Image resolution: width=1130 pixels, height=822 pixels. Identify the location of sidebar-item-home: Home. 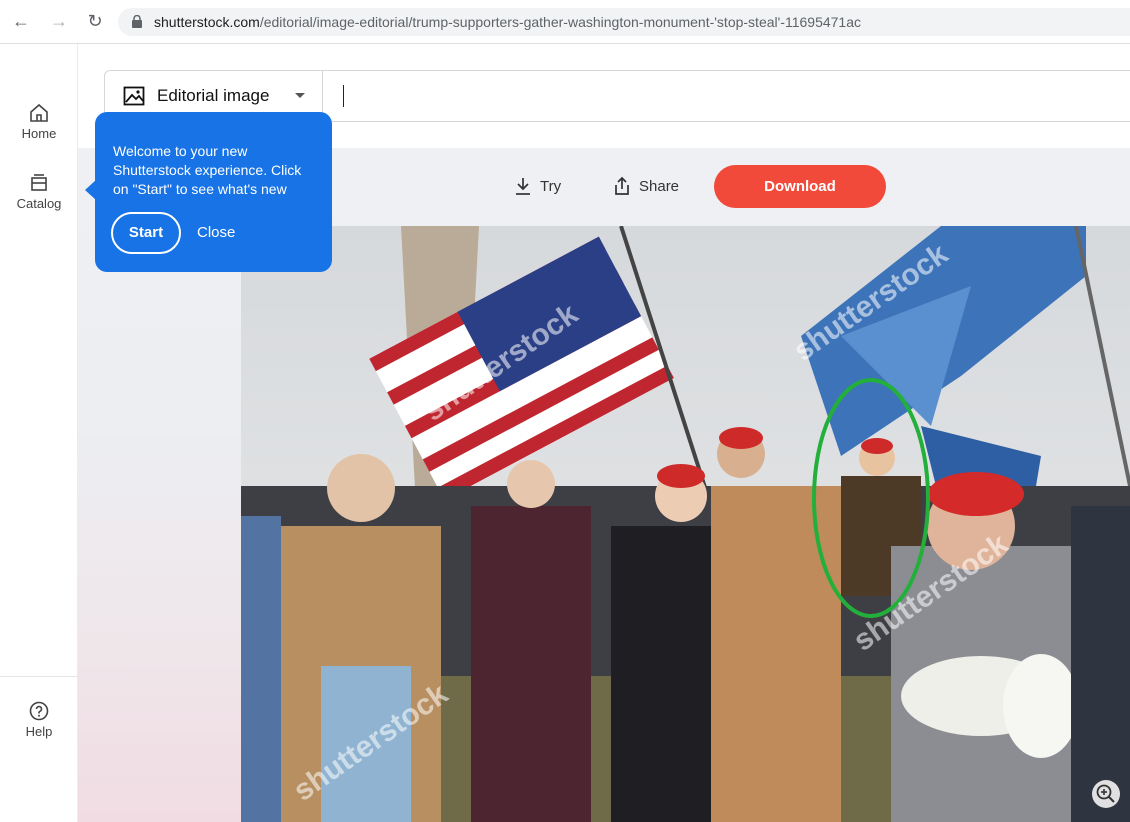
(39, 121).